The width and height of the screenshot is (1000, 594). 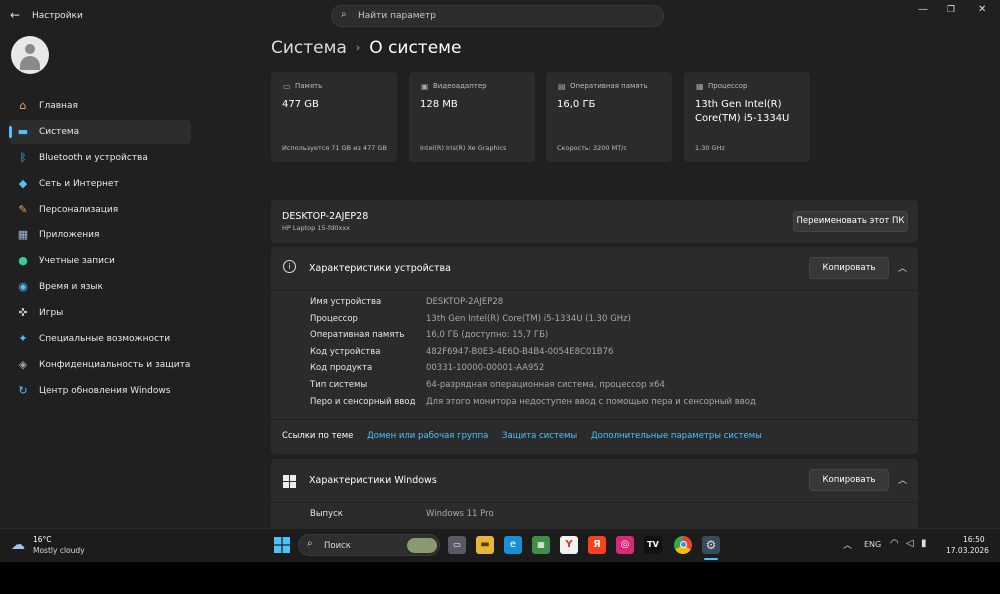 What do you see at coordinates (23, 313) in the screenshot?
I see `gamepad-icon: ✜` at bounding box center [23, 313].